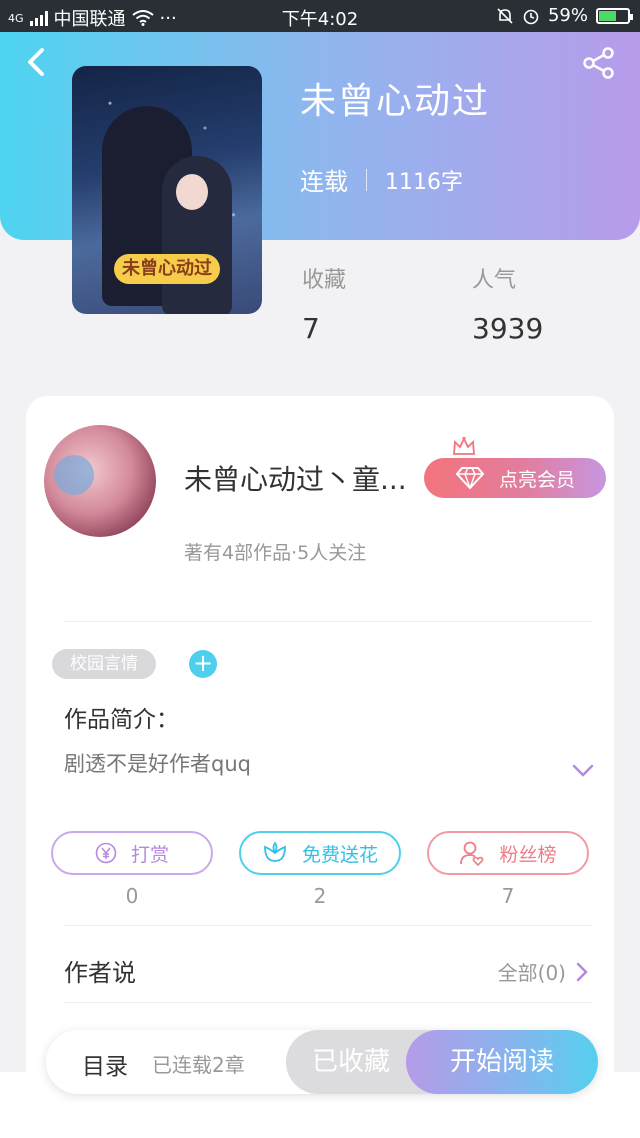 This screenshot has height=1138, width=640. I want to click on book-title: 未曾心动过, so click(395, 101).